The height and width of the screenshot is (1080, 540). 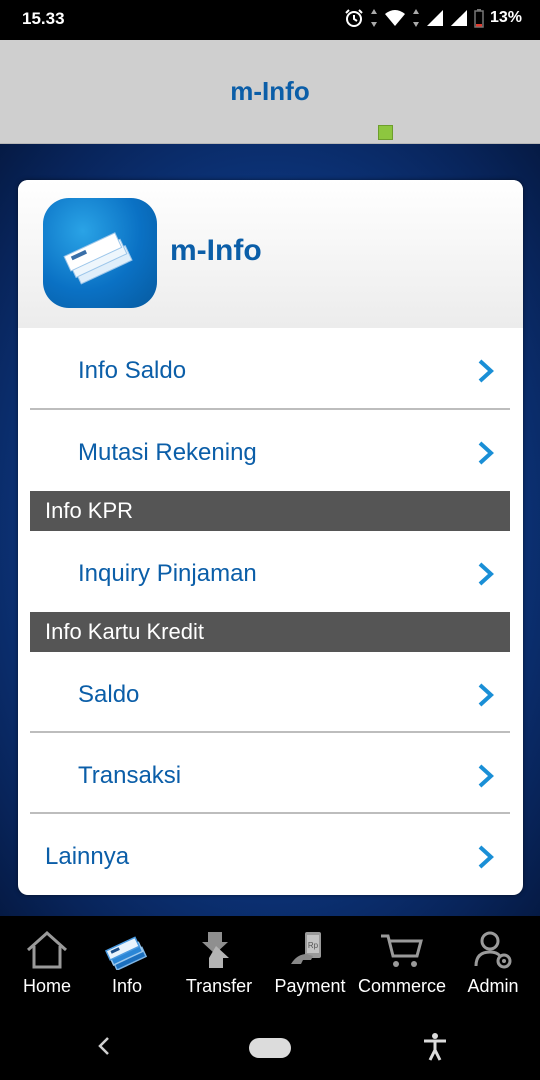 What do you see at coordinates (167, 573) in the screenshot?
I see `menu-item-label: Inquiry Pinjaman` at bounding box center [167, 573].